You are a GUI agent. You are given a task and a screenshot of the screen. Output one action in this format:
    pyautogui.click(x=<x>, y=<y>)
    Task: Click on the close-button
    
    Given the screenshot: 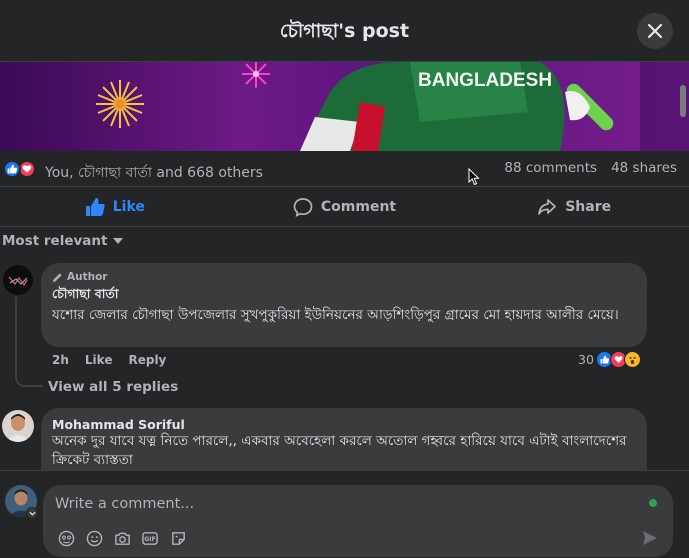 What is the action you would take?
    pyautogui.click(x=655, y=31)
    